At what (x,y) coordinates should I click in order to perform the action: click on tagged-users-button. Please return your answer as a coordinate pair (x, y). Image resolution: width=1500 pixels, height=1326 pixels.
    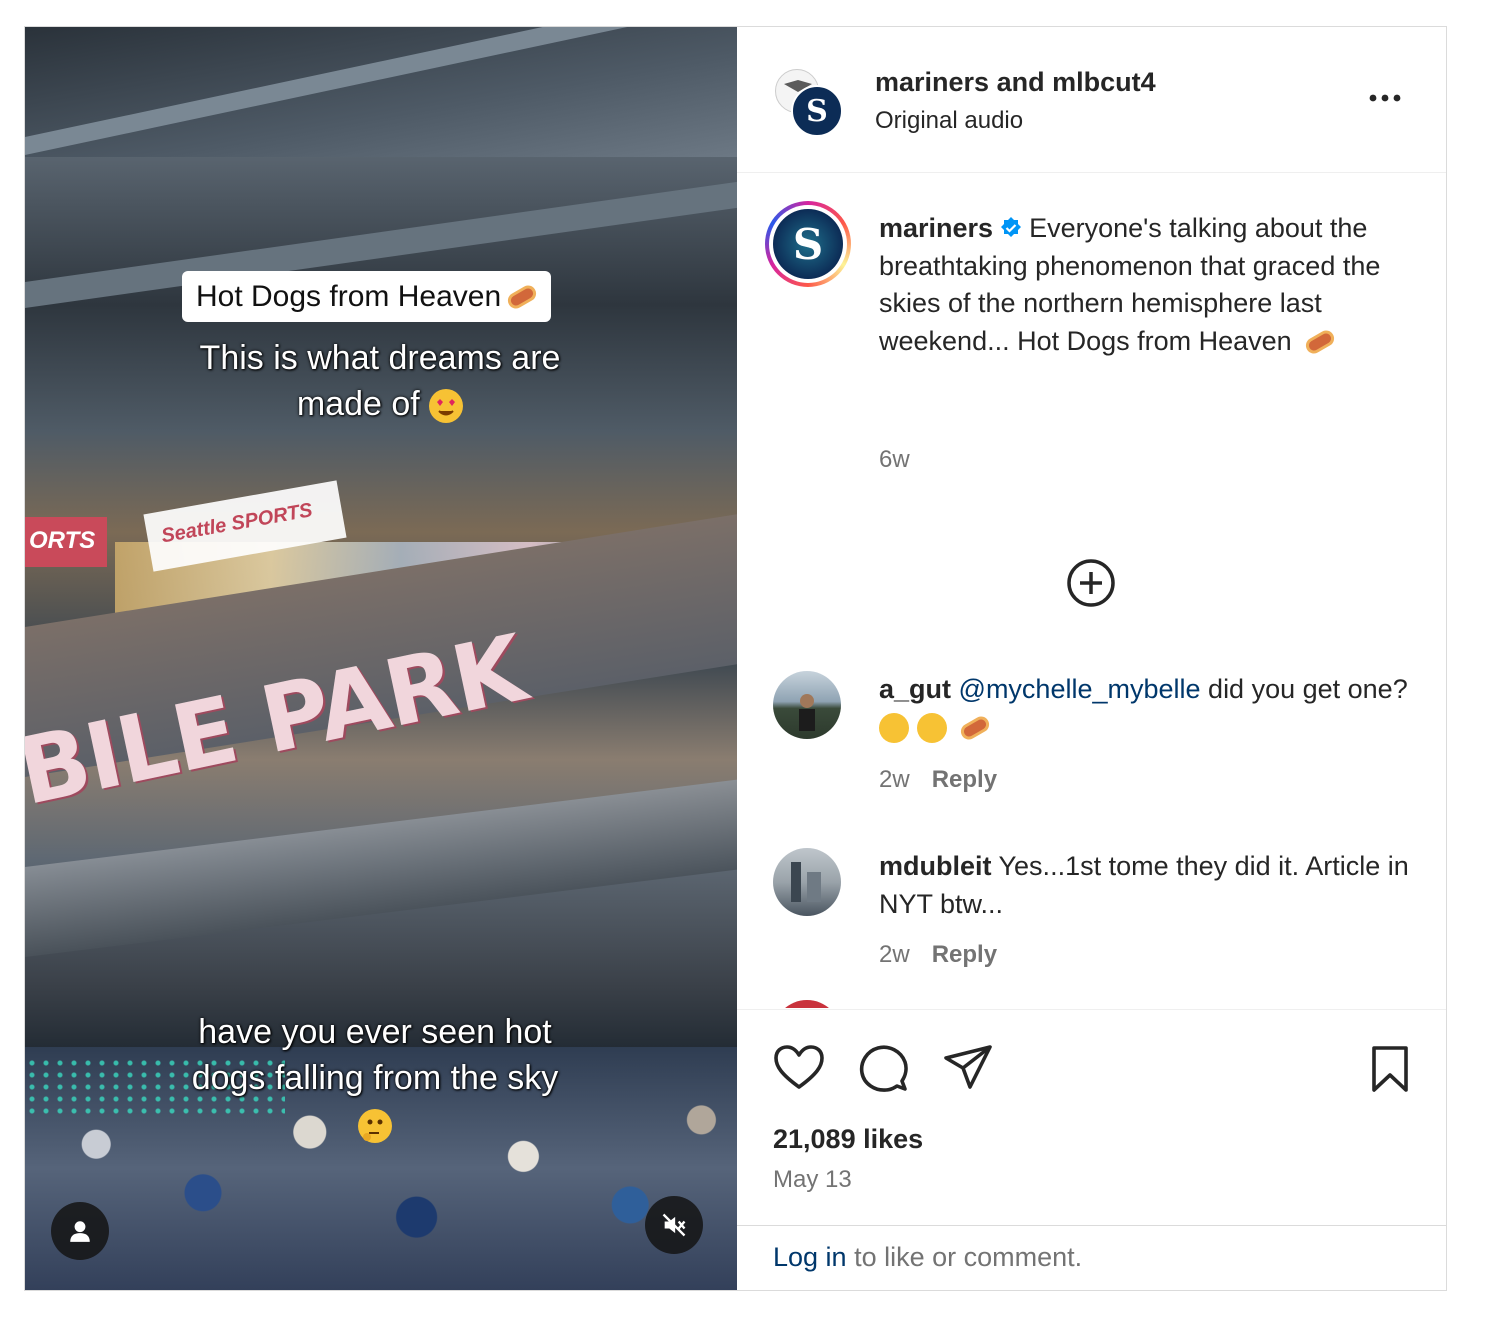
    Looking at the image, I should click on (80, 1231).